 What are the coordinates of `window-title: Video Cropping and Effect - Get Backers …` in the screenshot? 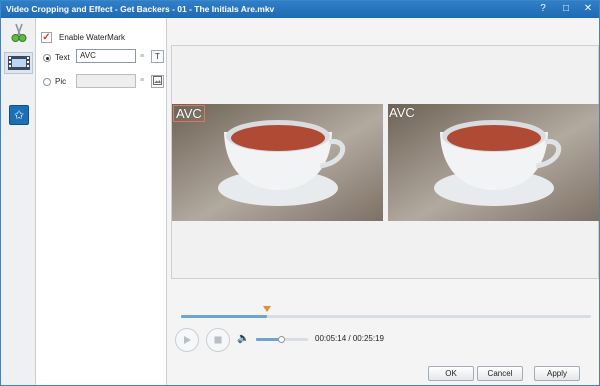 It's located at (140, 9).